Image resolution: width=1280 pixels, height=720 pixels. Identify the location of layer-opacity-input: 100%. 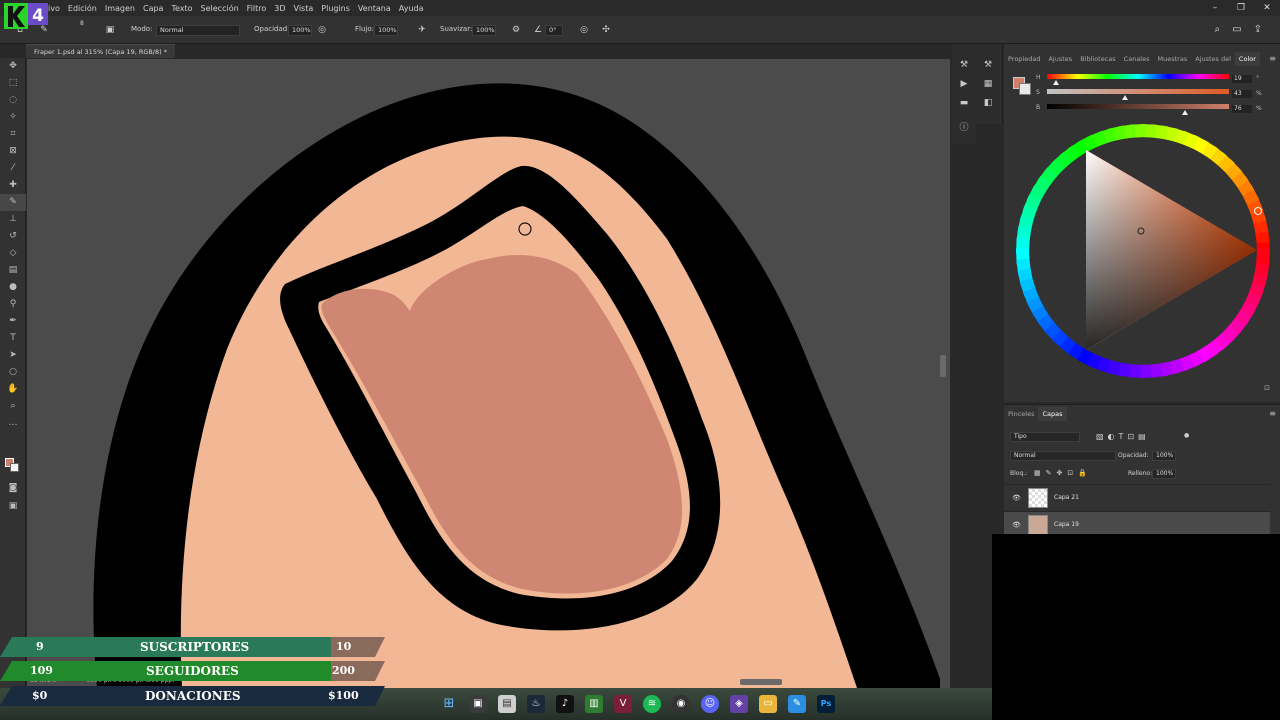
(1164, 456).